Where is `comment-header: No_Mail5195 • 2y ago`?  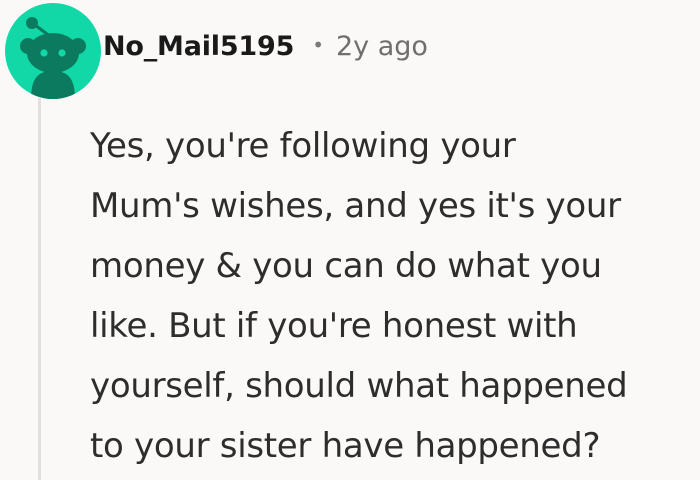 comment-header: No_Mail5195 • 2y ago is located at coordinates (265, 46).